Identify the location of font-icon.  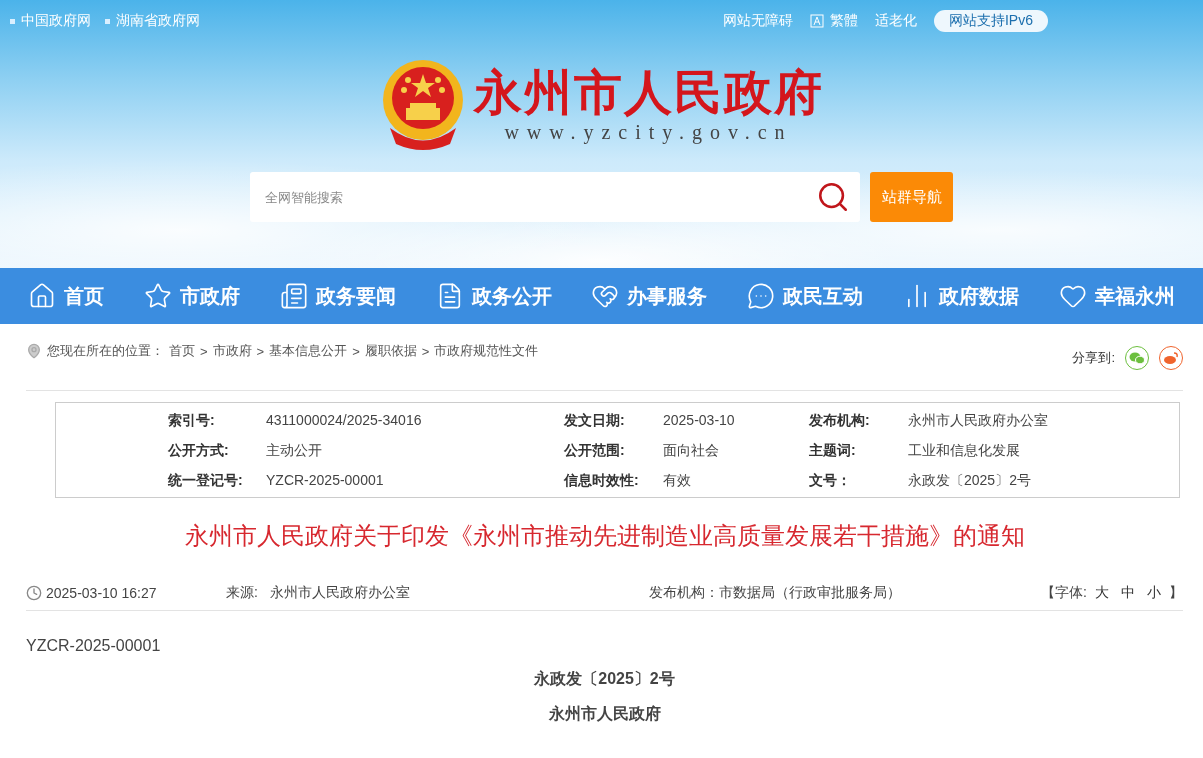
(817, 21).